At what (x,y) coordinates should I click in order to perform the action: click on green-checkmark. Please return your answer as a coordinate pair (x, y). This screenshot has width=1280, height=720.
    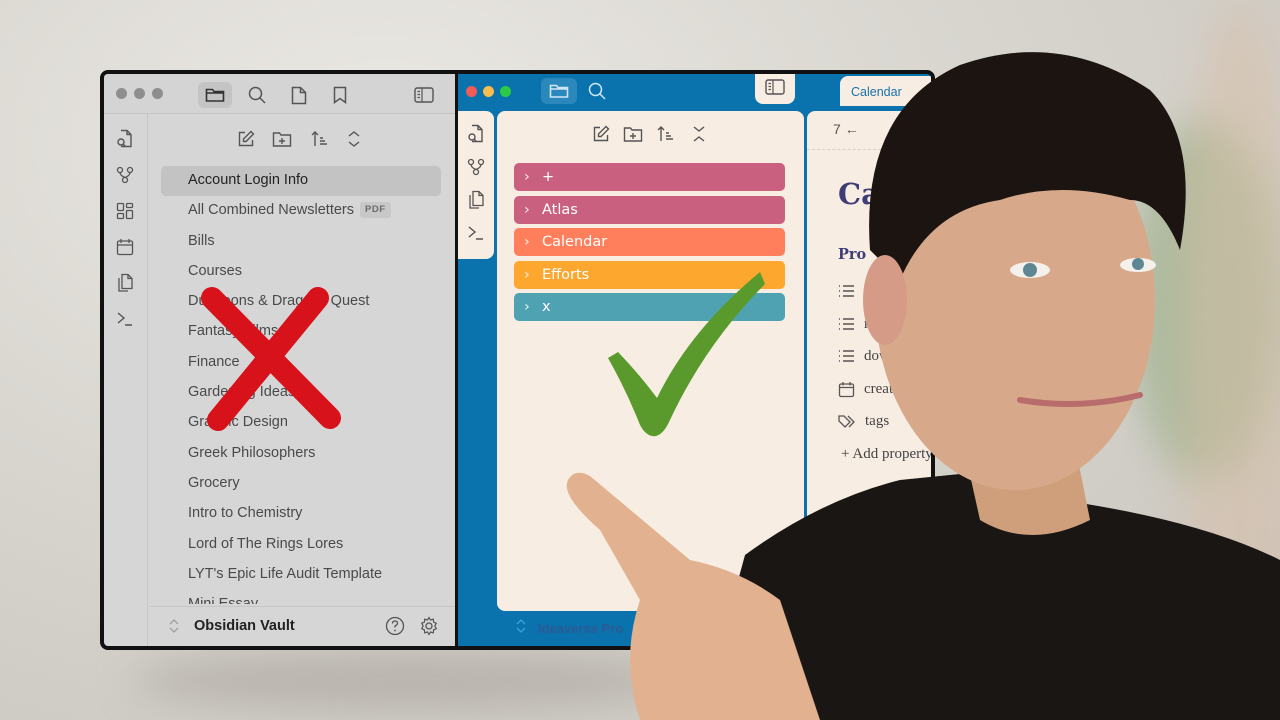
    Looking at the image, I should click on (686, 354).